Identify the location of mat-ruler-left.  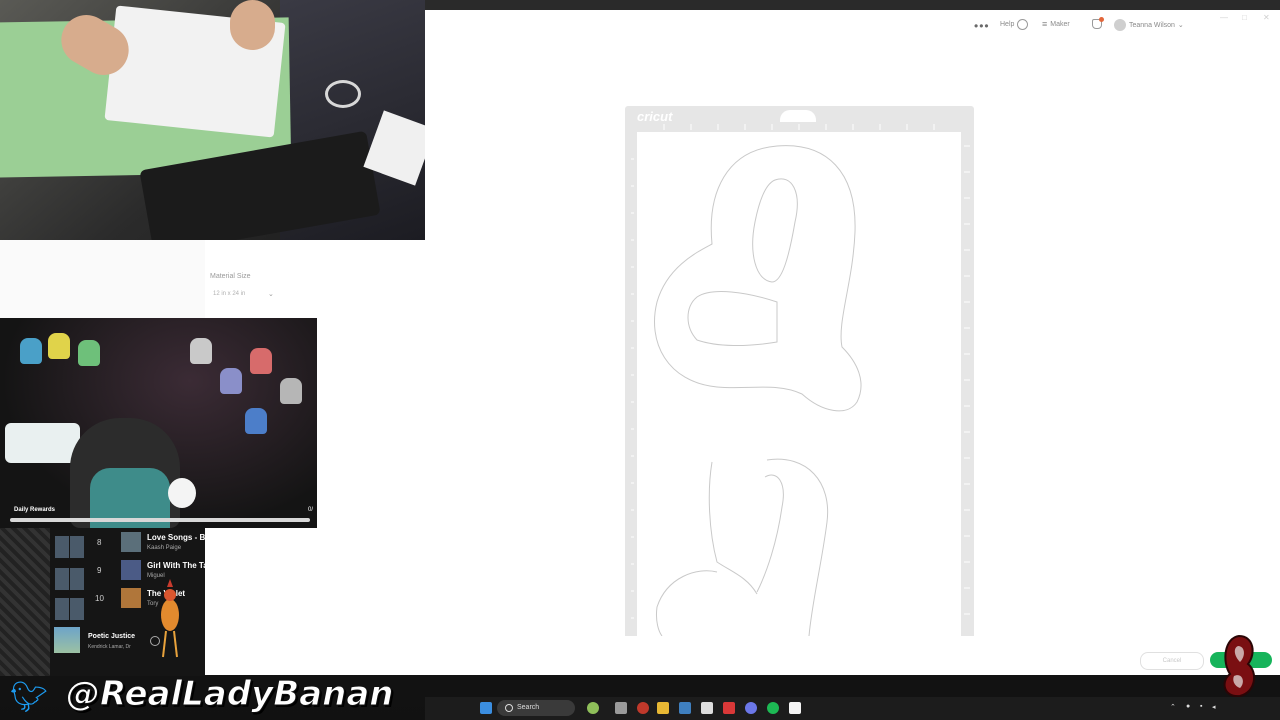
(632, 388).